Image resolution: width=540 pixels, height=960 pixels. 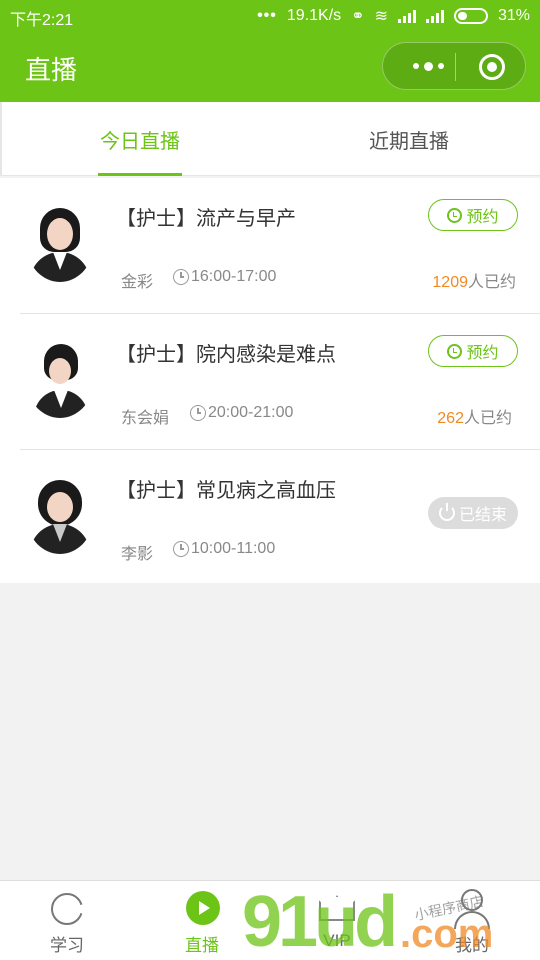 I want to click on live-tabs: 今日直播 近期直播, so click(x=270, y=139).